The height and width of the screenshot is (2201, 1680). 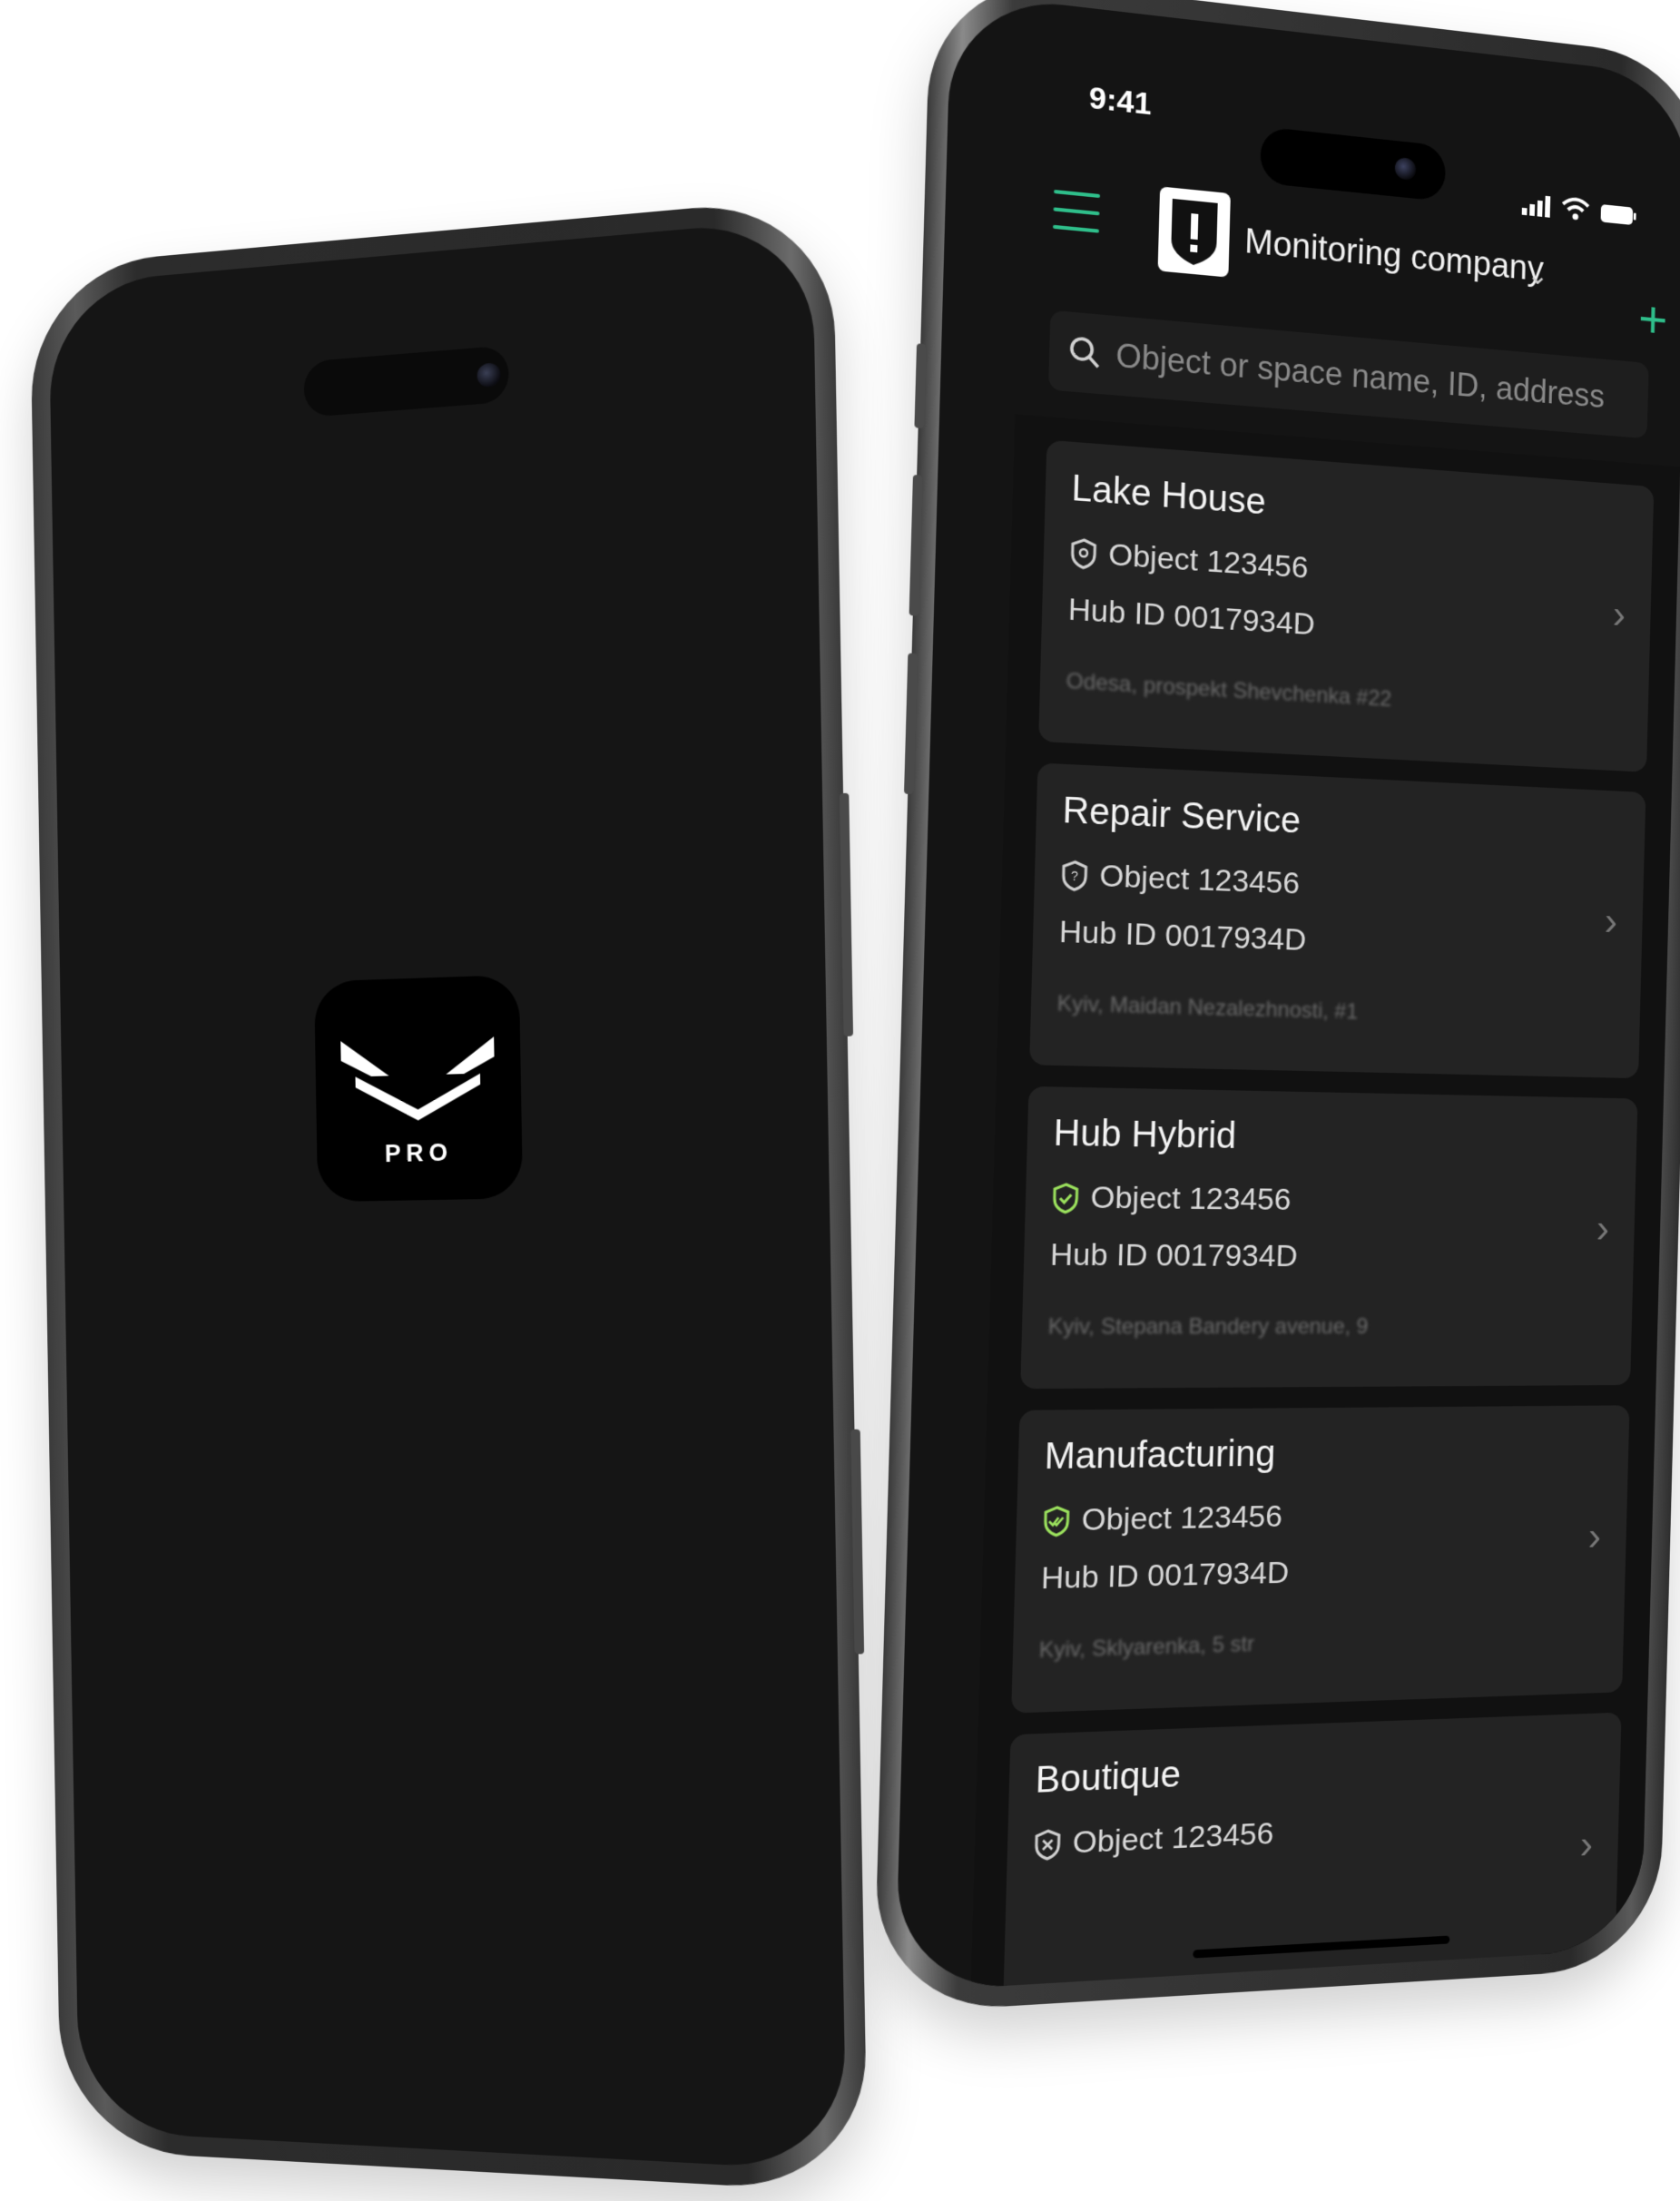 I want to click on signal-icon, so click(x=1536, y=206).